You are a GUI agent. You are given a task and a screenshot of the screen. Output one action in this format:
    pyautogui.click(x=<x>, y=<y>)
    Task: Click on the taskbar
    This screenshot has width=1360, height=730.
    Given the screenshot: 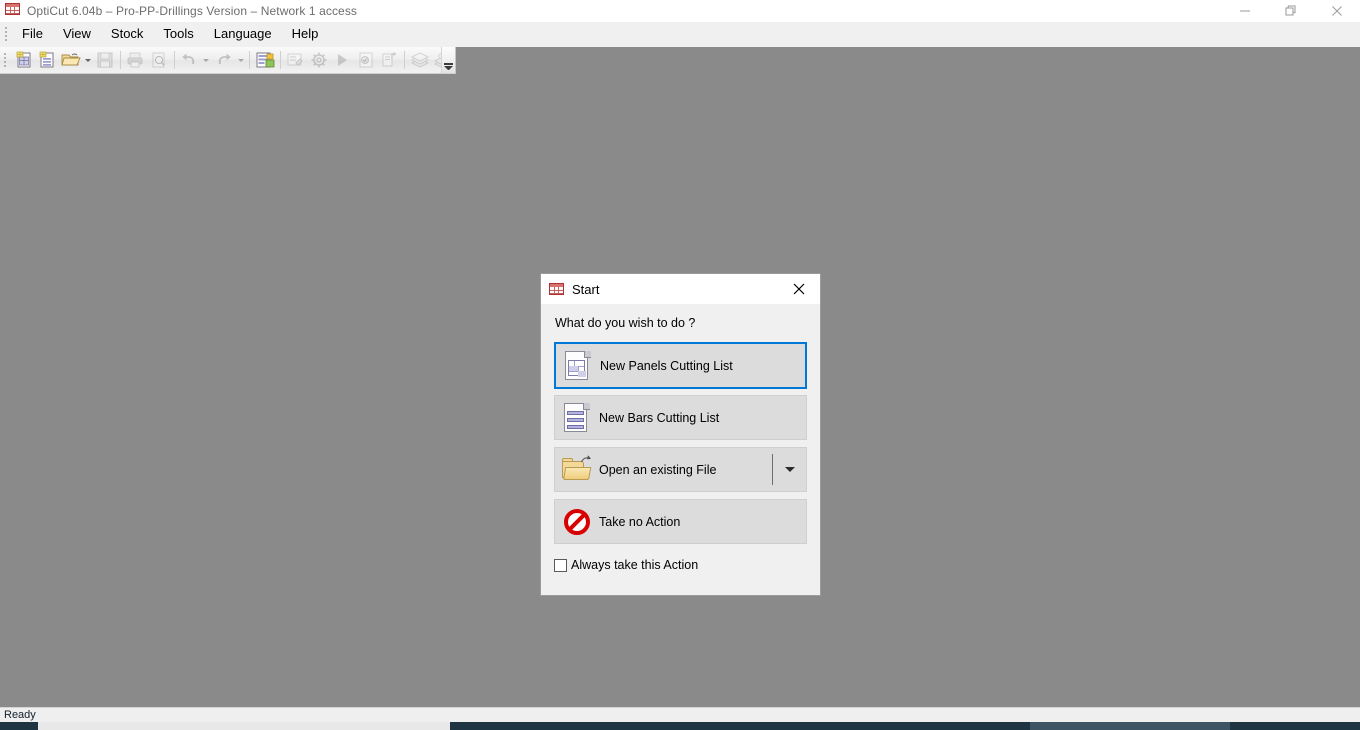 What is the action you would take?
    pyautogui.click(x=680, y=726)
    